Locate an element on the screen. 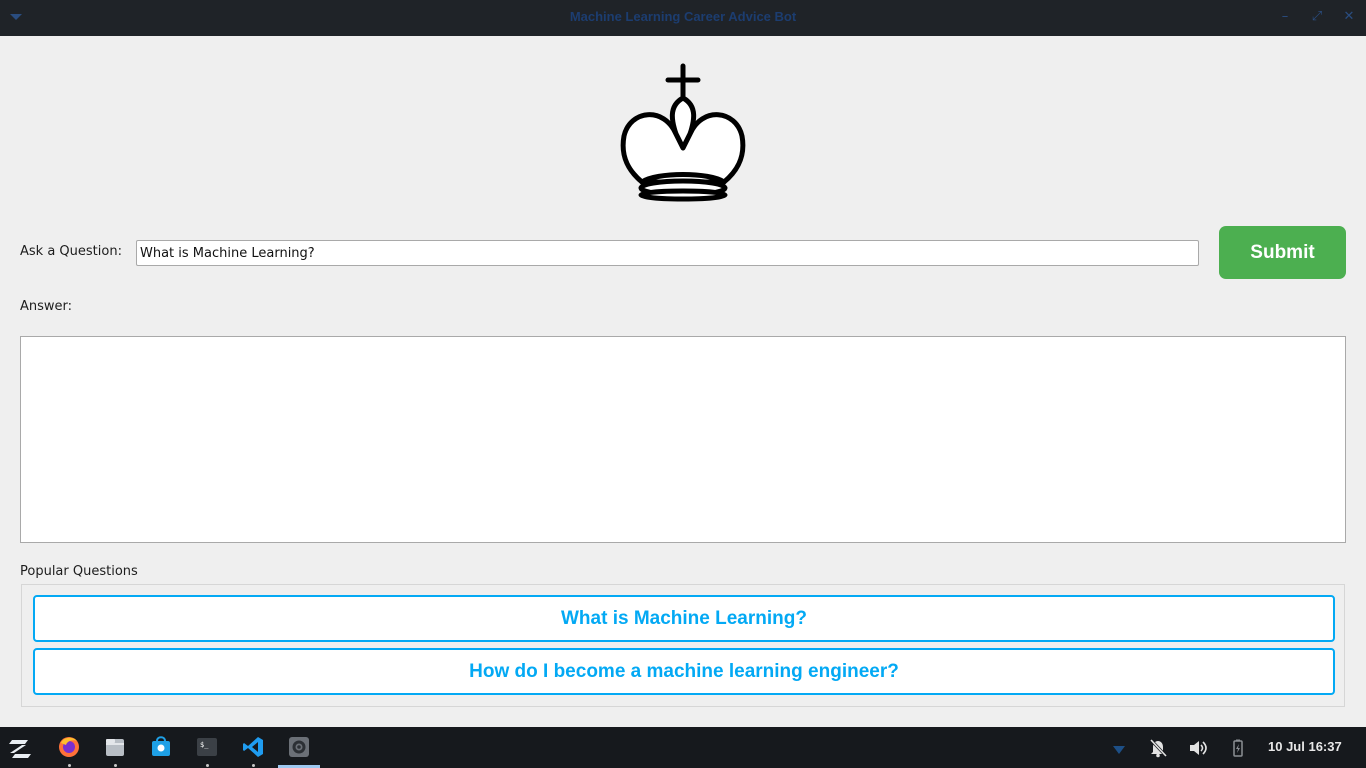 The width and height of the screenshot is (1366, 768). wifi-icon is located at coordinates (1119, 748).